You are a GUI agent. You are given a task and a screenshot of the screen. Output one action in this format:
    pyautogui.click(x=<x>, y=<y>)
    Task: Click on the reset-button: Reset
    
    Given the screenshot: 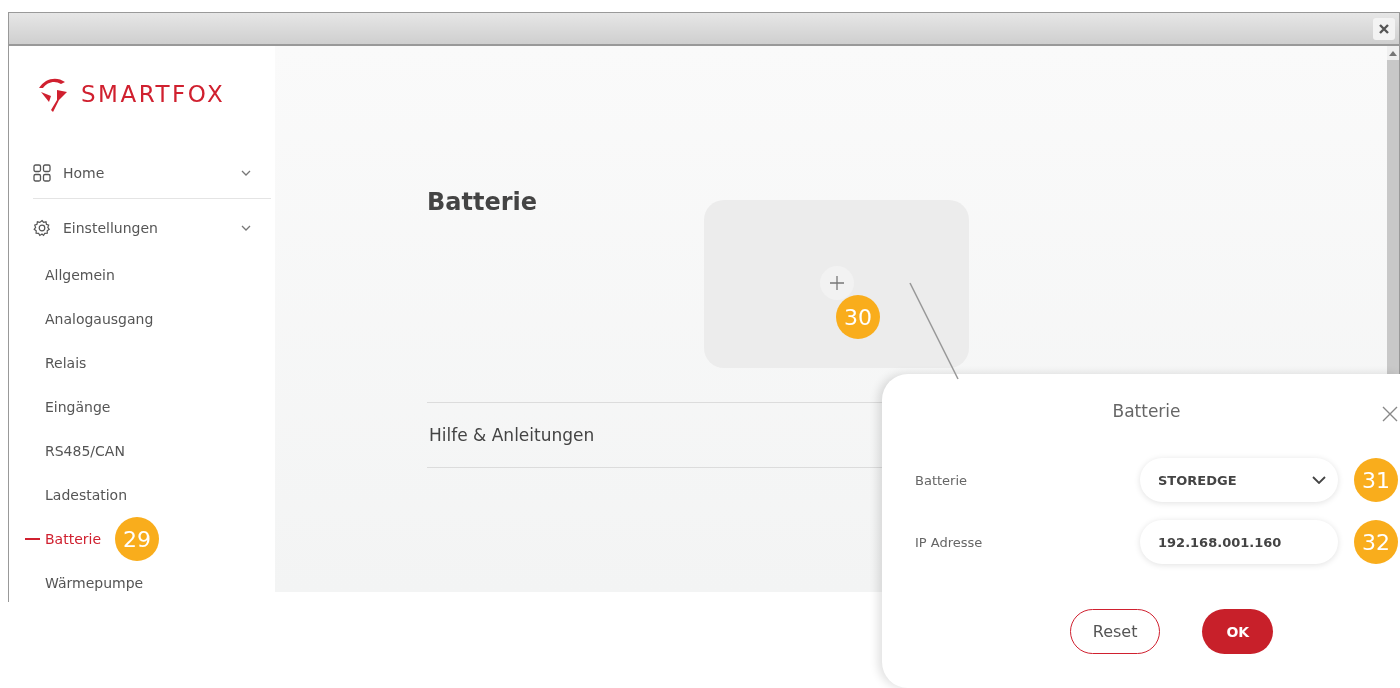 What is the action you would take?
    pyautogui.click(x=1115, y=631)
    